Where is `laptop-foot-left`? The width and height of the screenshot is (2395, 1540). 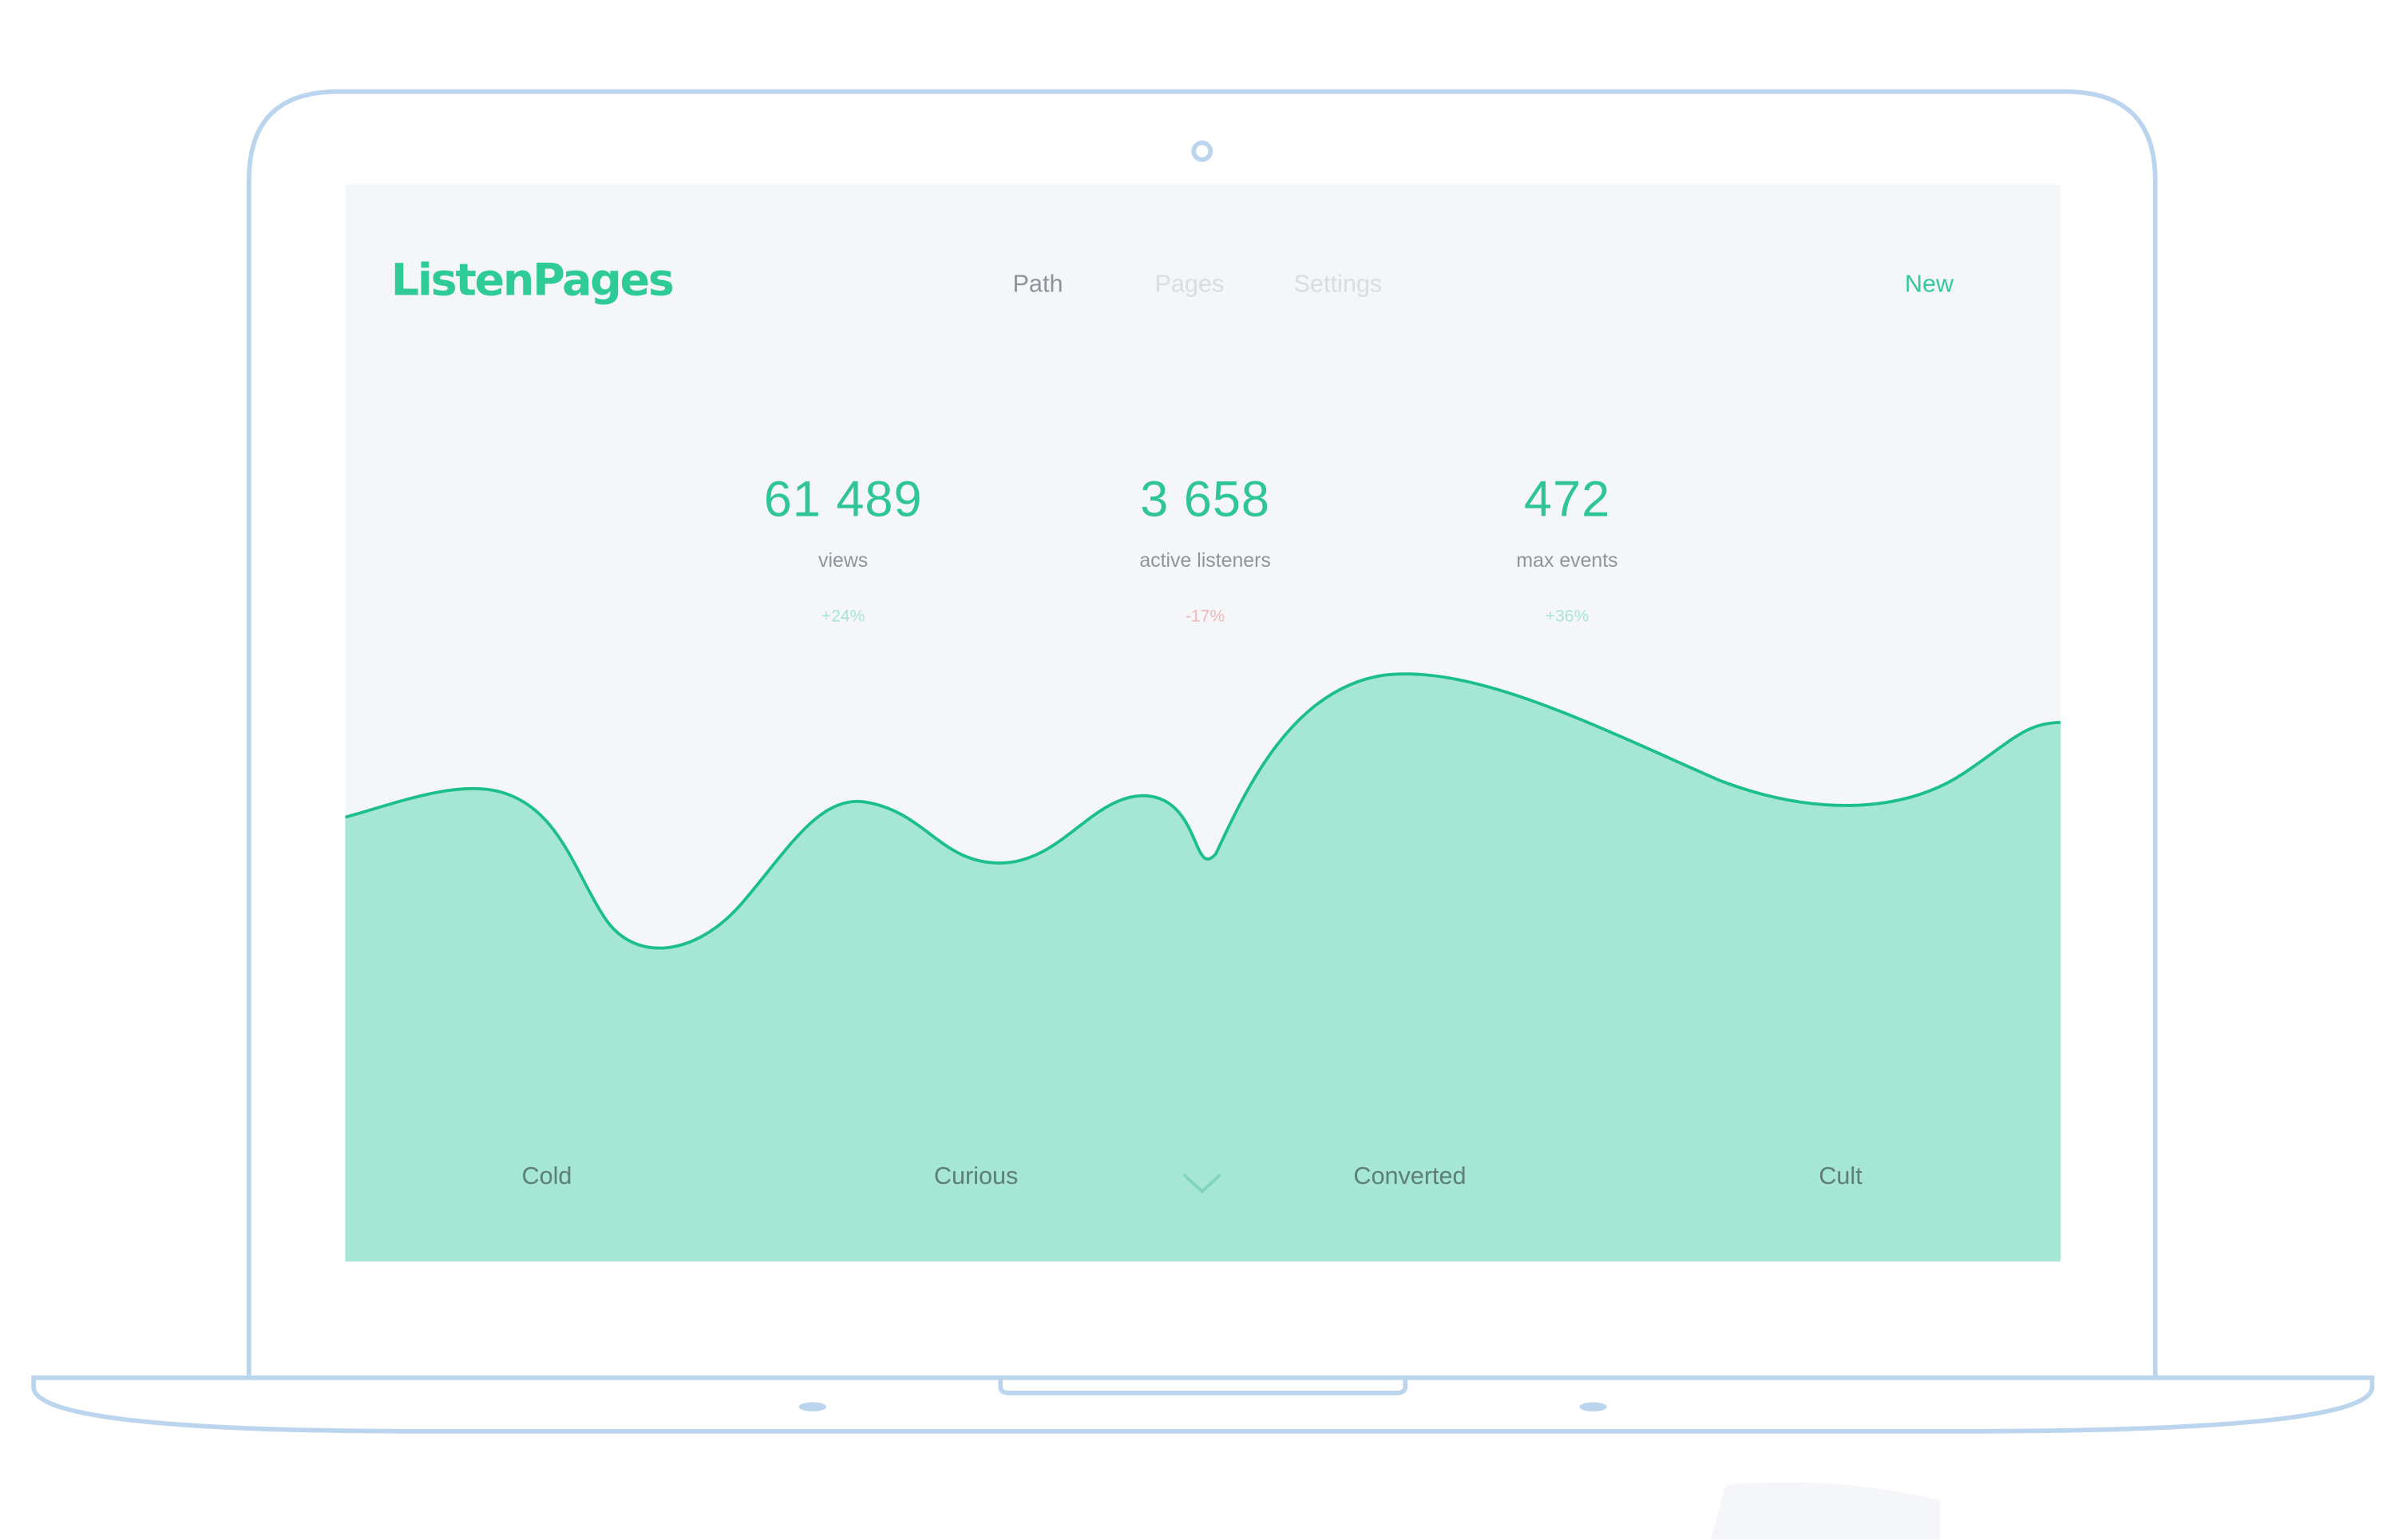
laptop-foot-left is located at coordinates (812, 1406).